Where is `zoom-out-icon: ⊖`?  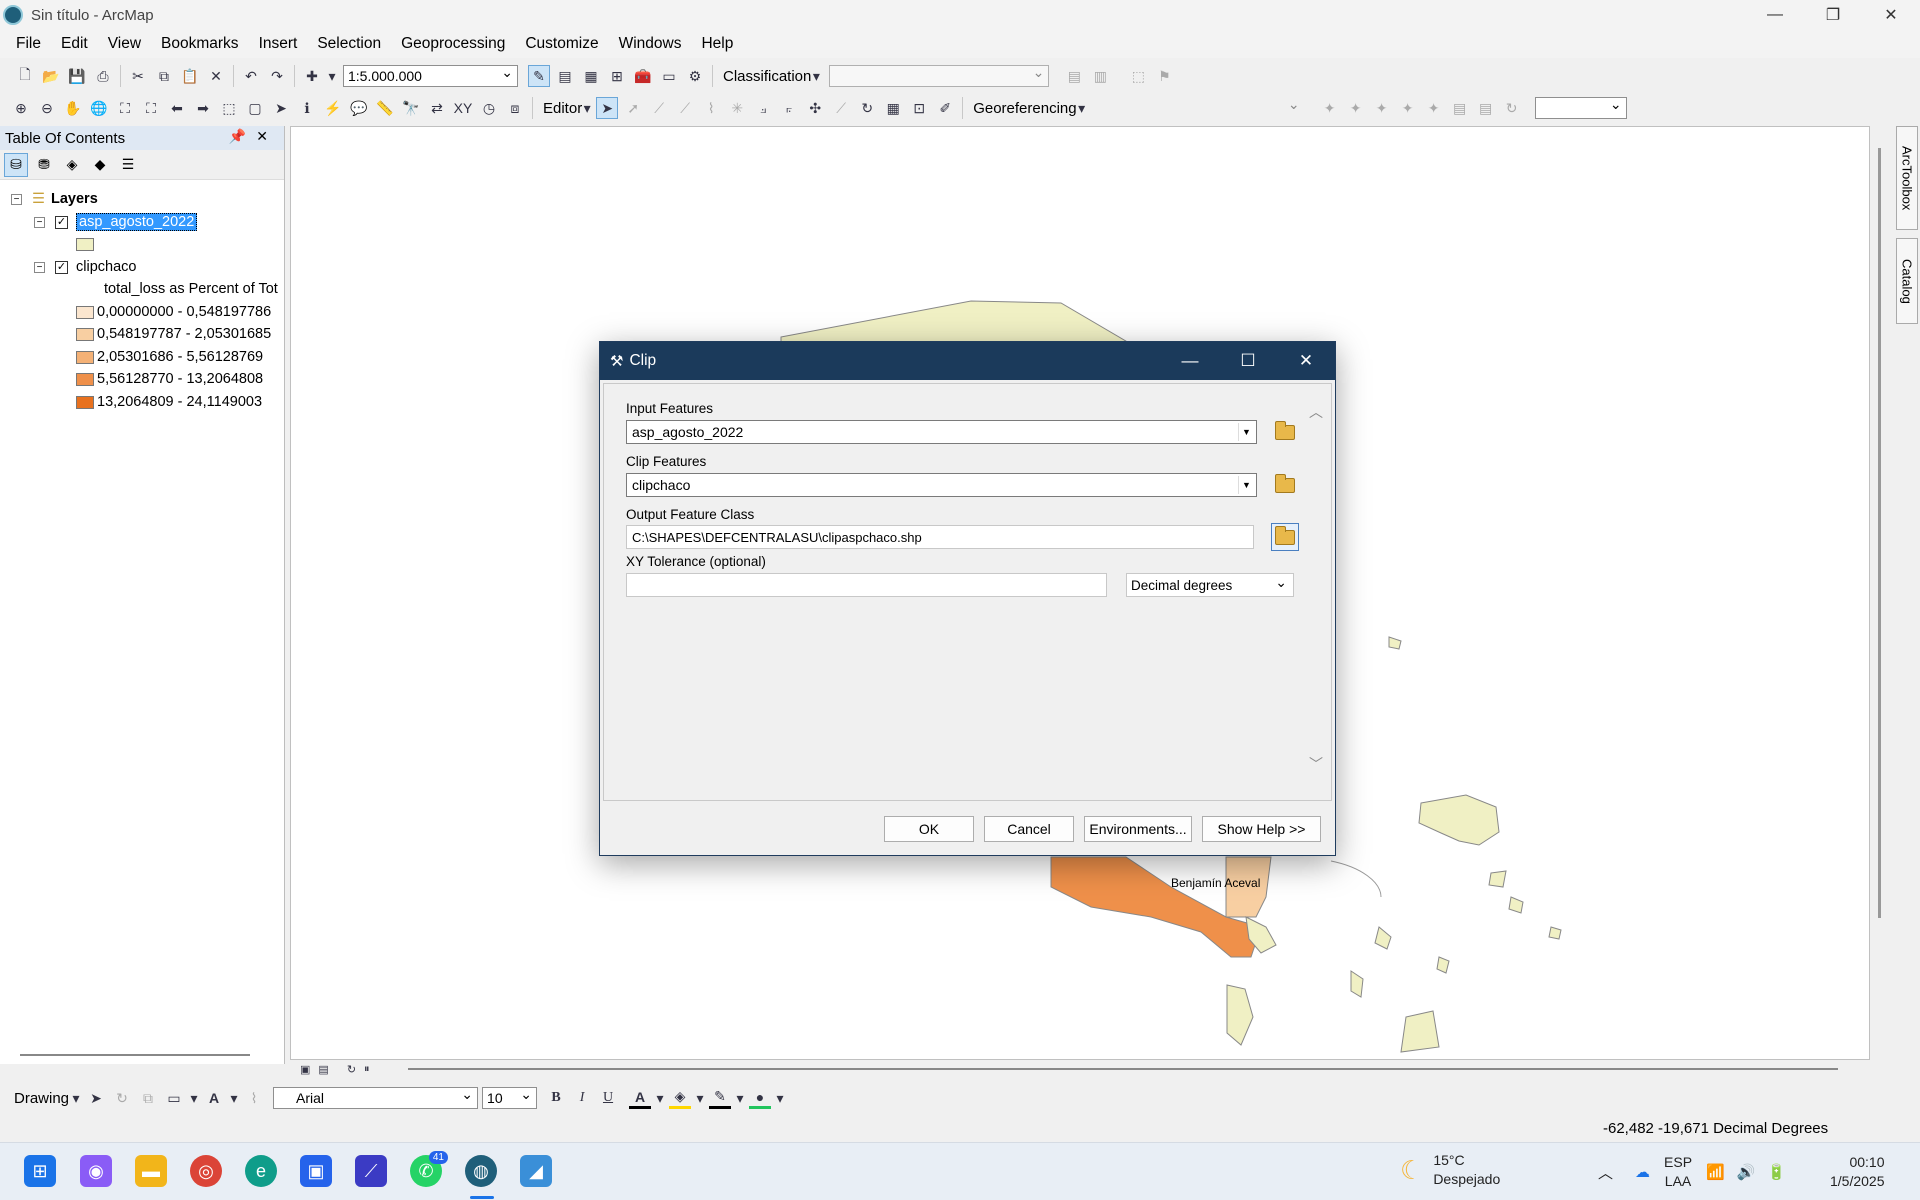
zoom-out-icon: ⊖ is located at coordinates (47, 108).